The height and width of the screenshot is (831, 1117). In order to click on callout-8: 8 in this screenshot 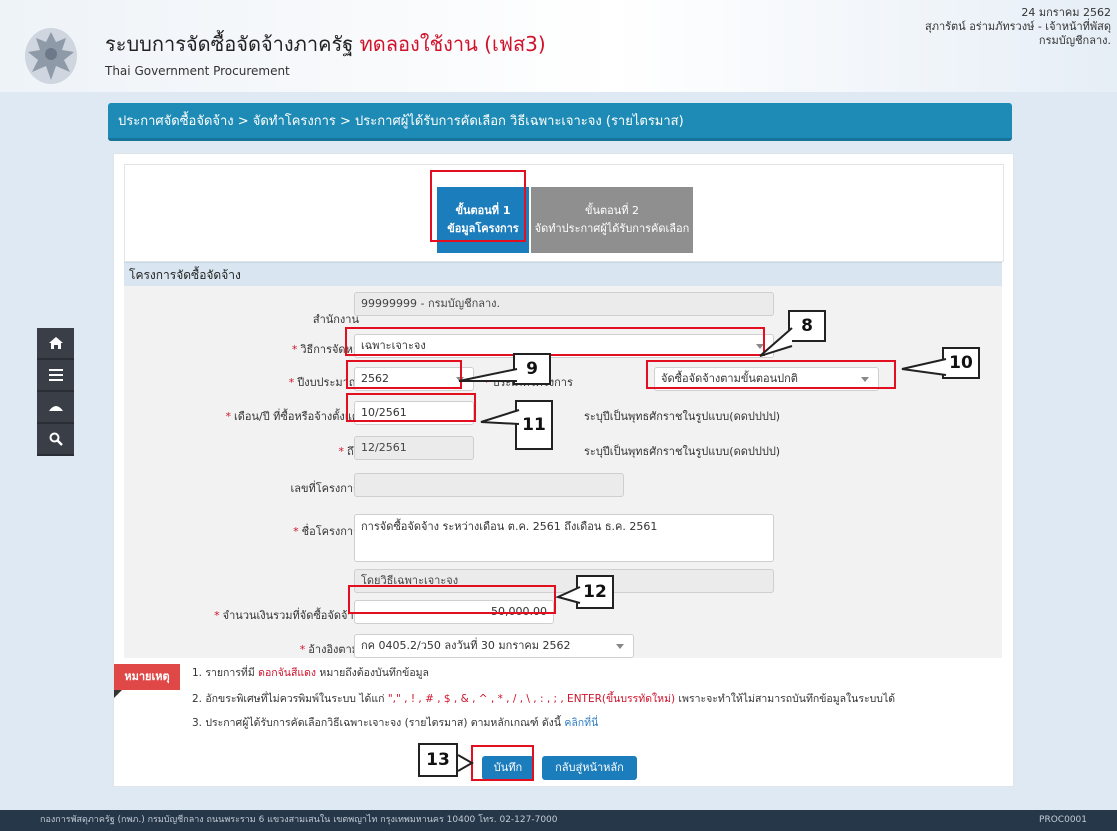, I will do `click(792, 333)`.